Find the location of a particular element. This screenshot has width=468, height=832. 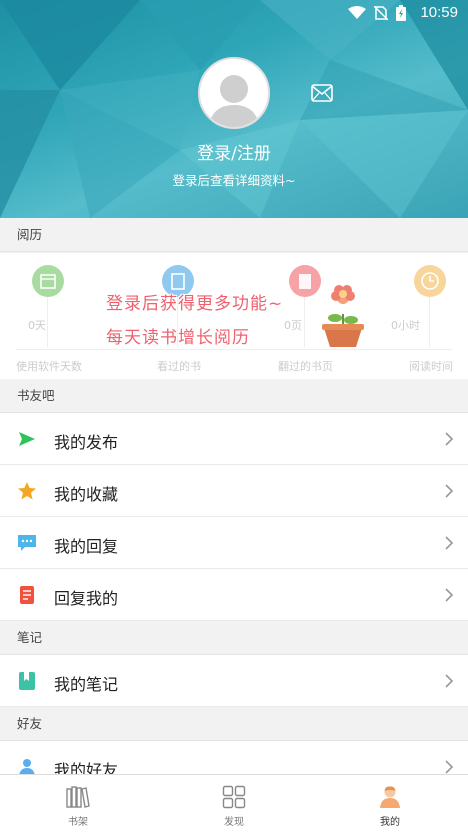

calendar-icon is located at coordinates (48, 281).